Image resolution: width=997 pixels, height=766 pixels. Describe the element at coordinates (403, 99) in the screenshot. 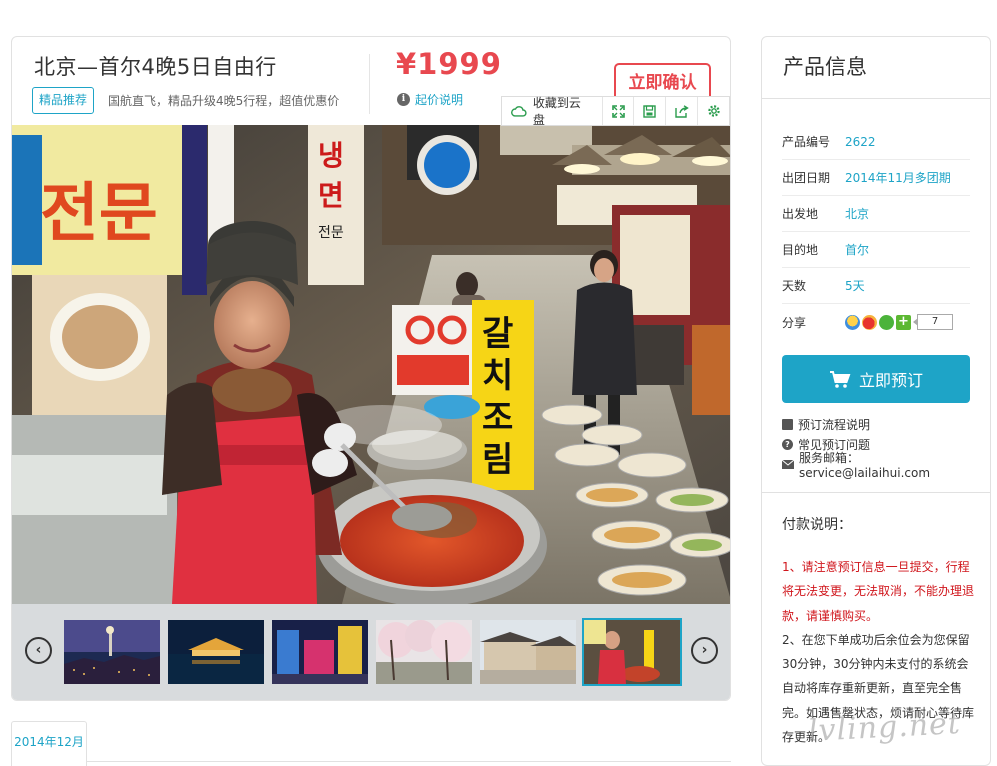

I see `info-icon: i` at that location.